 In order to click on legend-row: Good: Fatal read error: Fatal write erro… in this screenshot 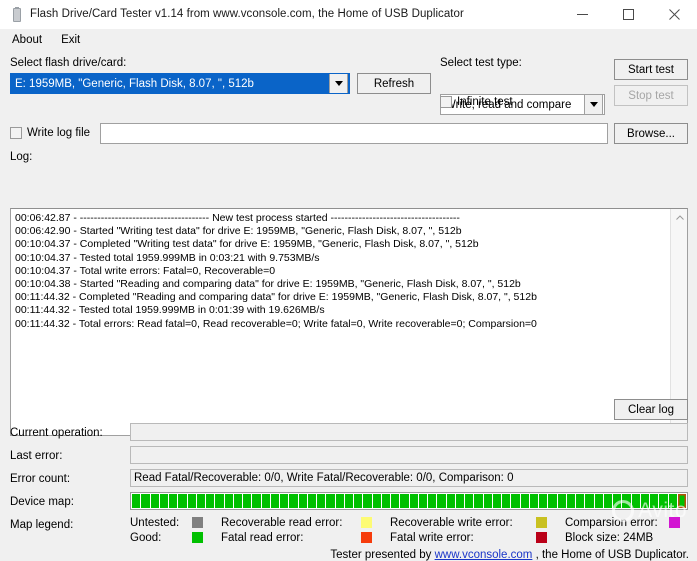, I will do `click(409, 537)`.